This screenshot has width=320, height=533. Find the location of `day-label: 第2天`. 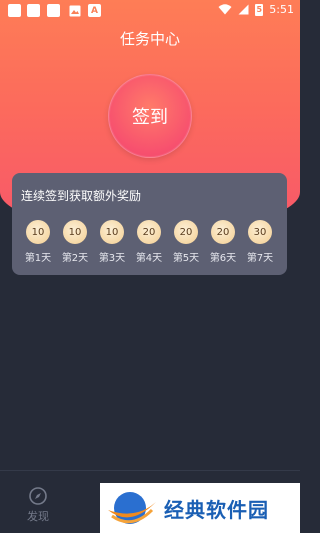

day-label: 第2天 is located at coordinates (75, 258).